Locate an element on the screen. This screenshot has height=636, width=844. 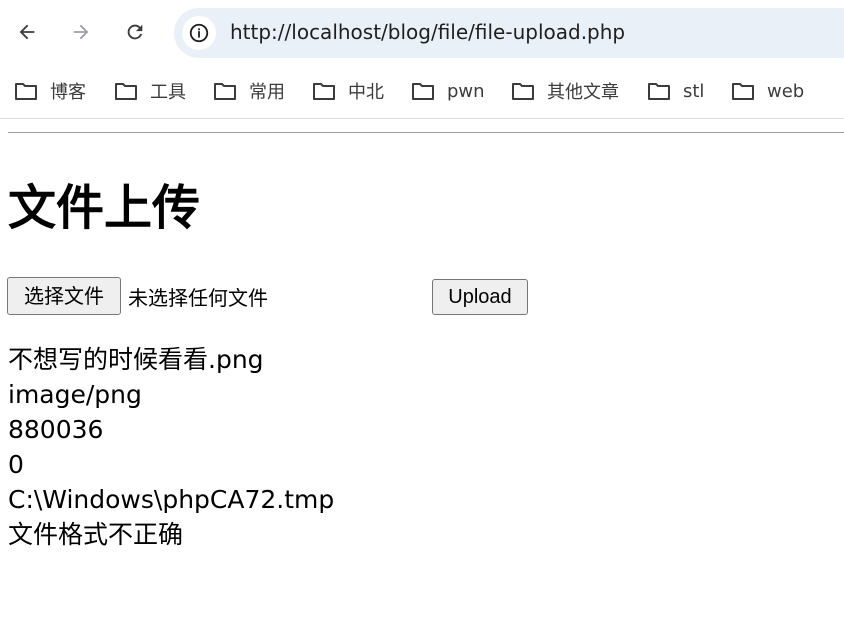
bookmark-folder-blog: 博客 is located at coordinates (50, 91).